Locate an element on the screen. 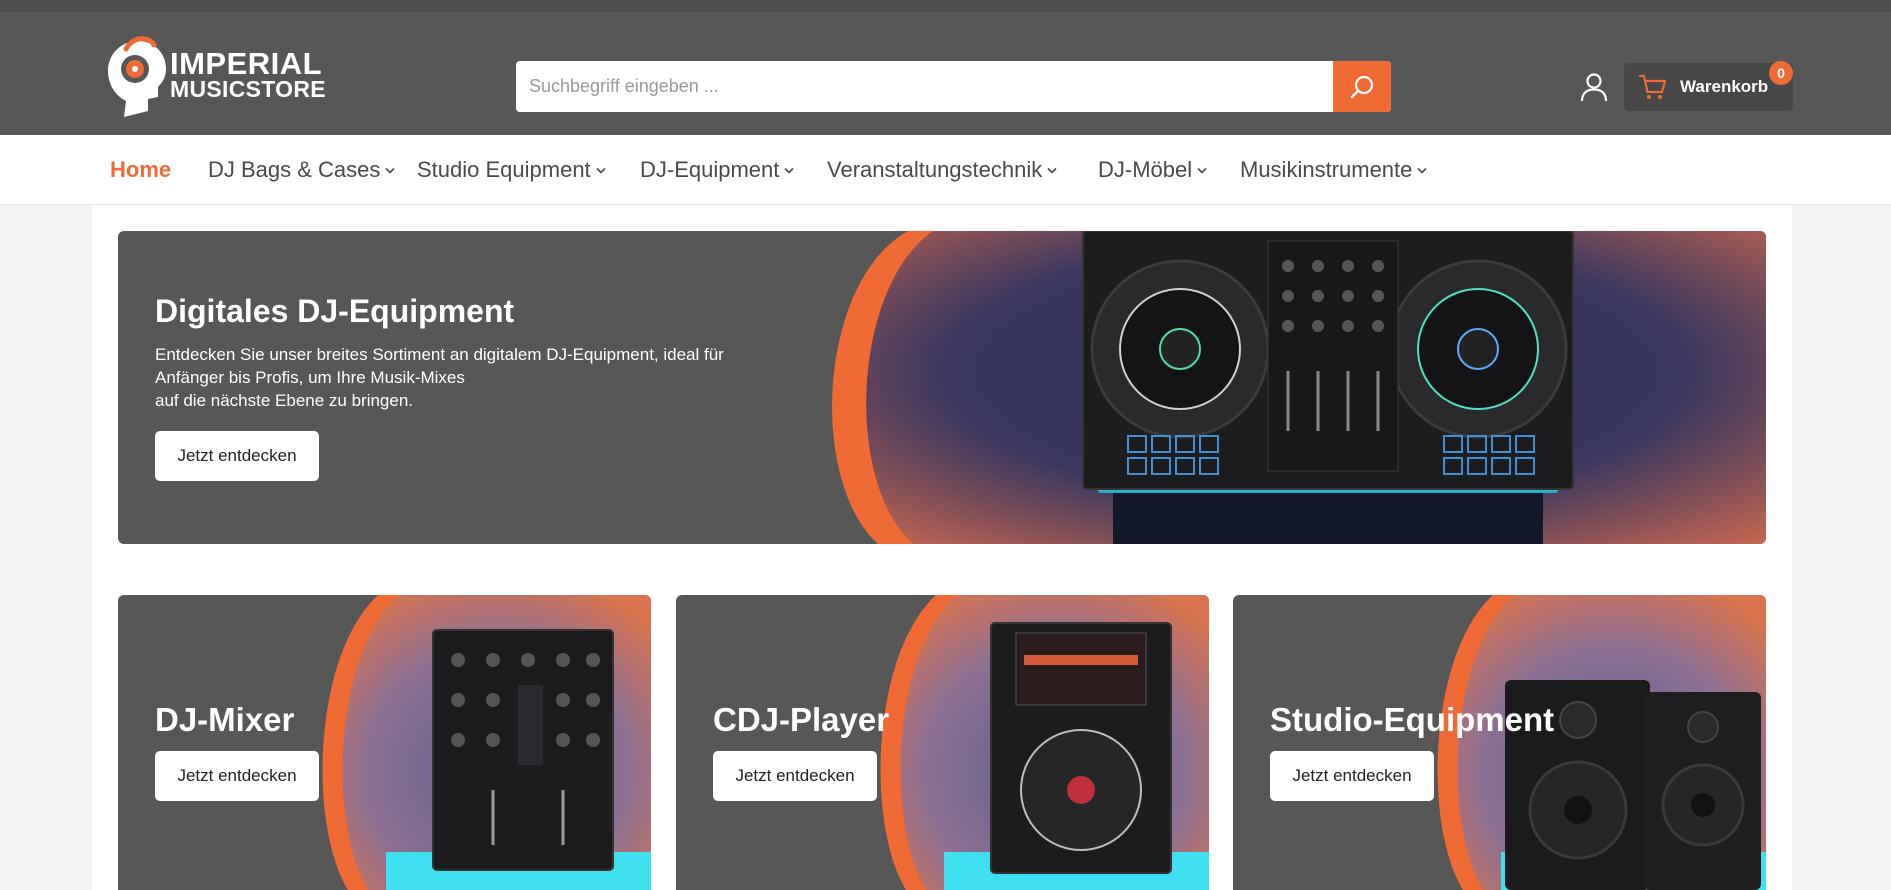 Image resolution: width=1891 pixels, height=890 pixels. top-strip is located at coordinates (945, 6).